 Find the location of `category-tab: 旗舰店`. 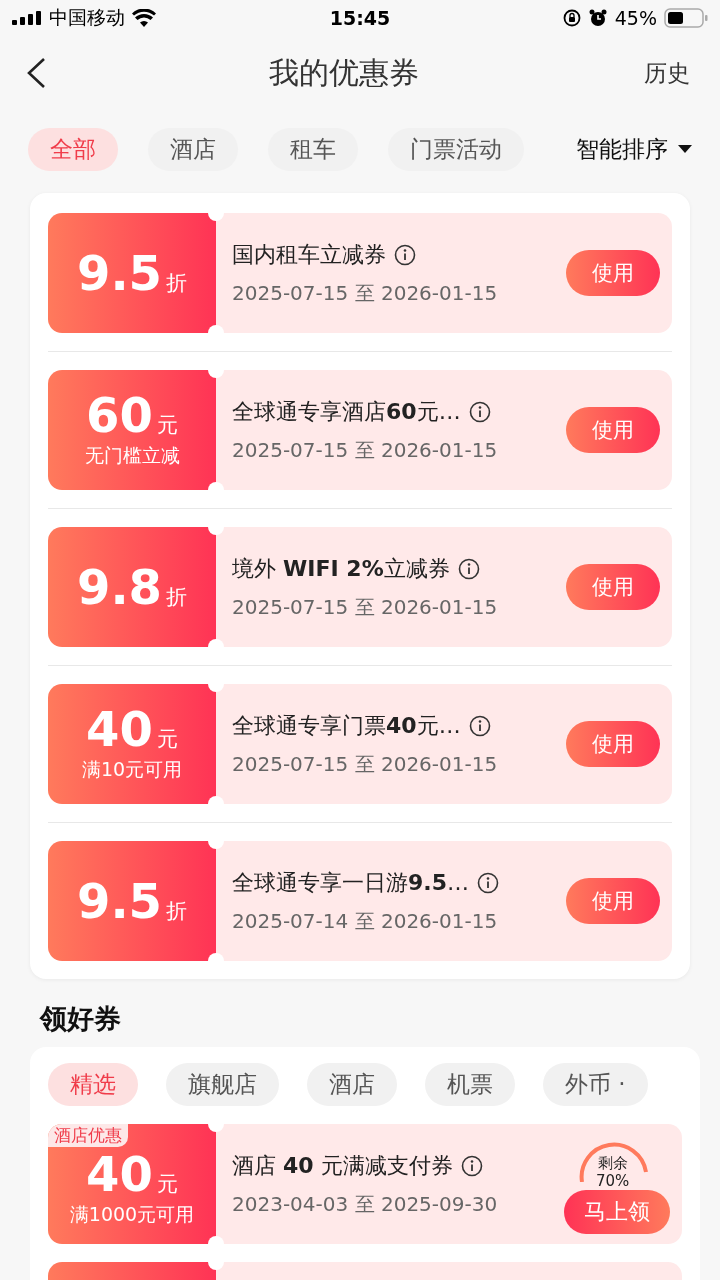

category-tab: 旗舰店 is located at coordinates (222, 1084).